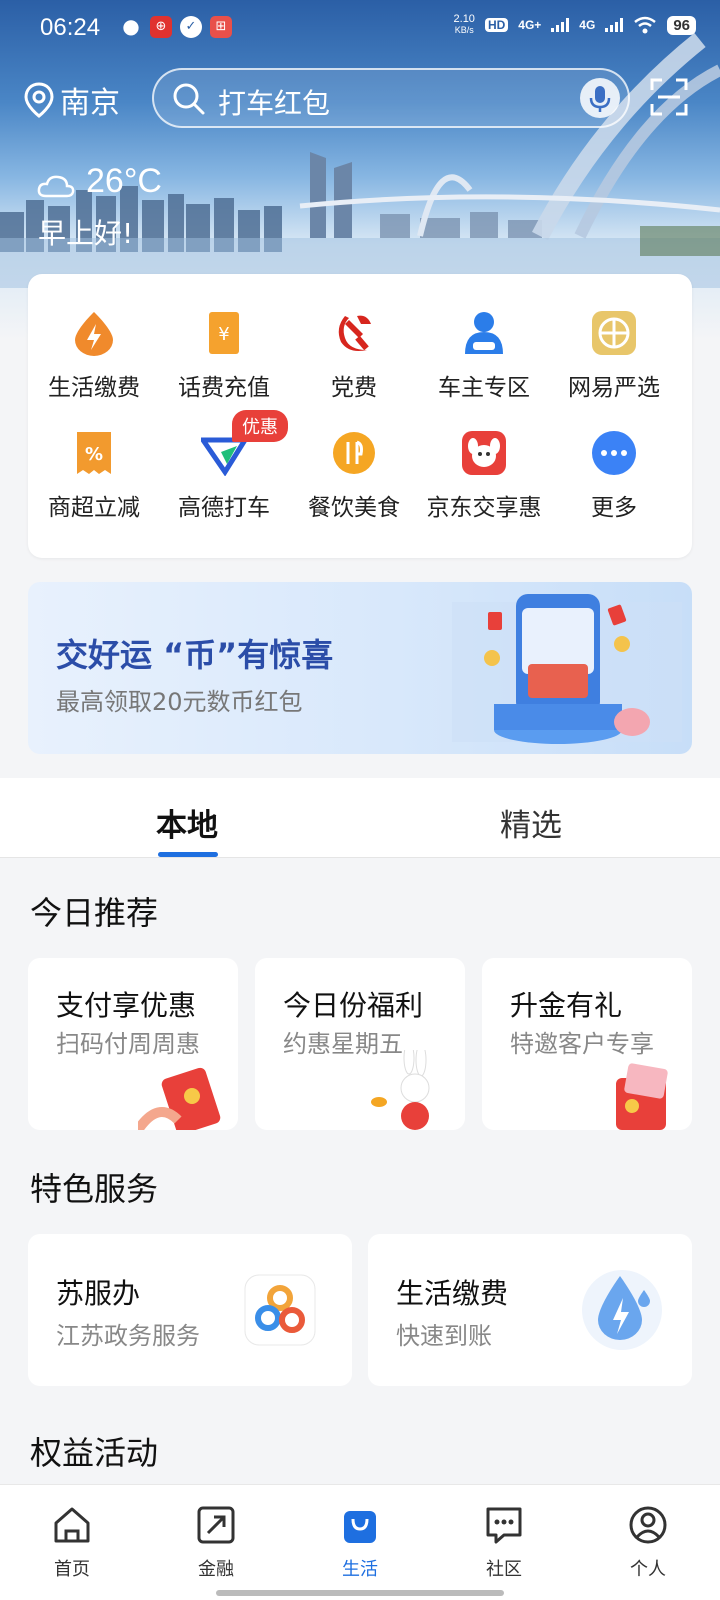 This screenshot has width=720, height=1600. I want to click on tab-featured: 精选, so click(531, 822).